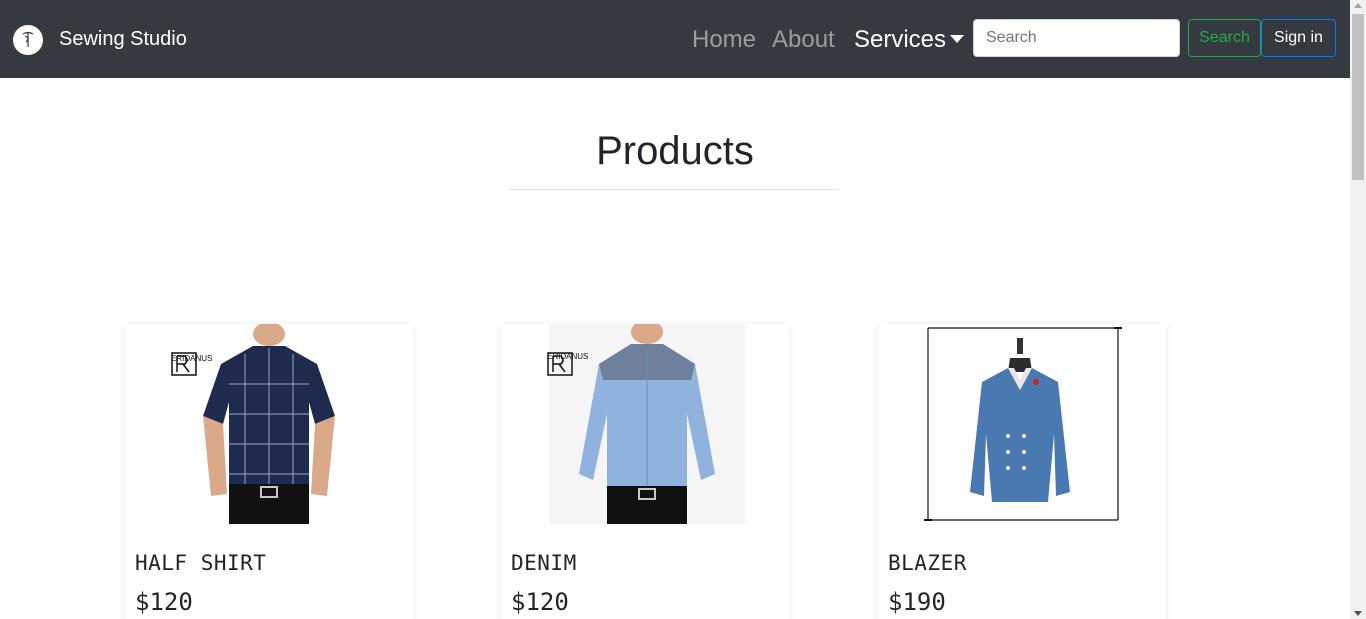 Image resolution: width=1366 pixels, height=619 pixels. I want to click on caret-down-icon, so click(957, 39).